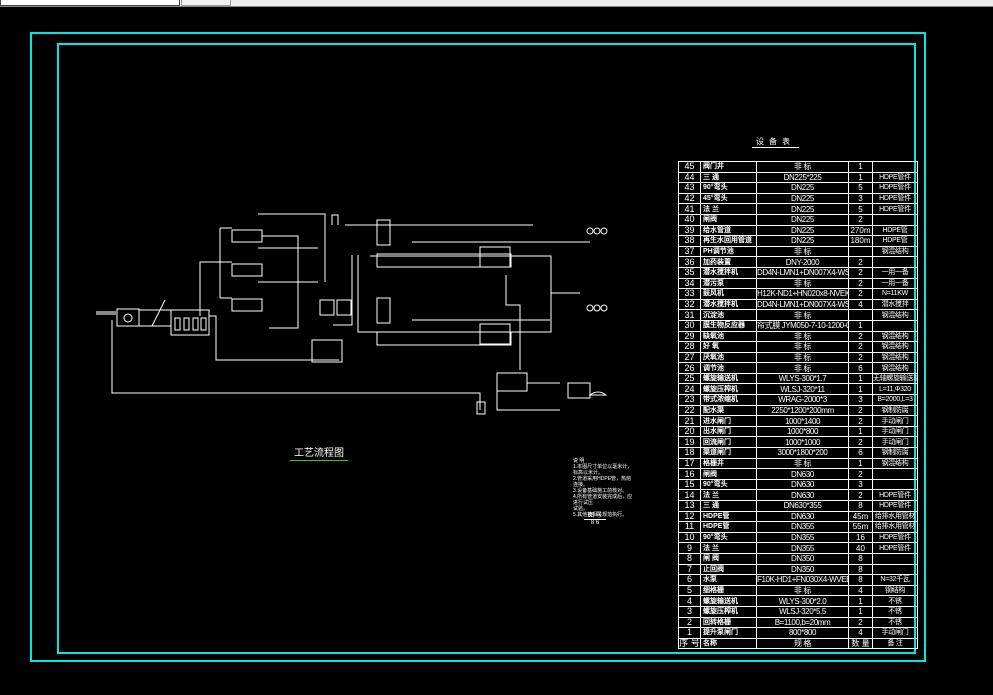 The image size is (993, 695). I want to click on table-row: 6 水泵 F10K-HD1+FN030X4-WVEB 8 N=32千瓦, so click(798, 580).